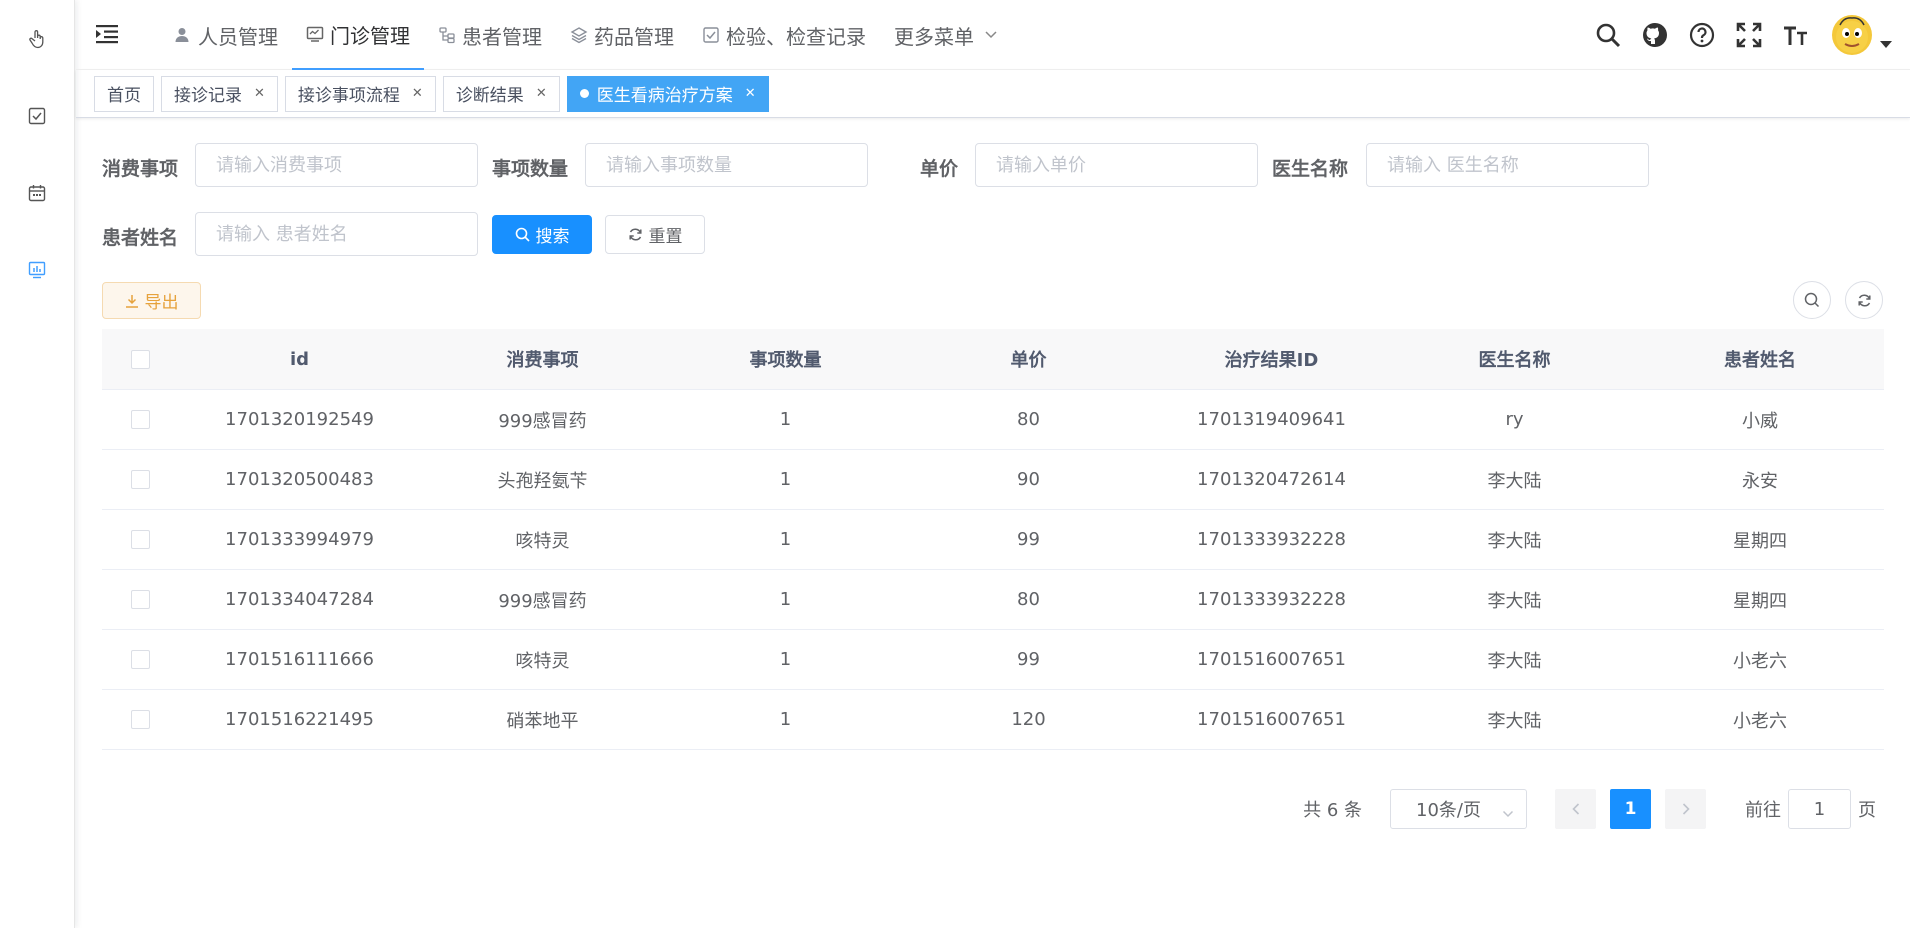 The width and height of the screenshot is (1910, 928). Describe the element at coordinates (634, 36) in the screenshot. I see `menu-item-label: 药品管理` at that location.